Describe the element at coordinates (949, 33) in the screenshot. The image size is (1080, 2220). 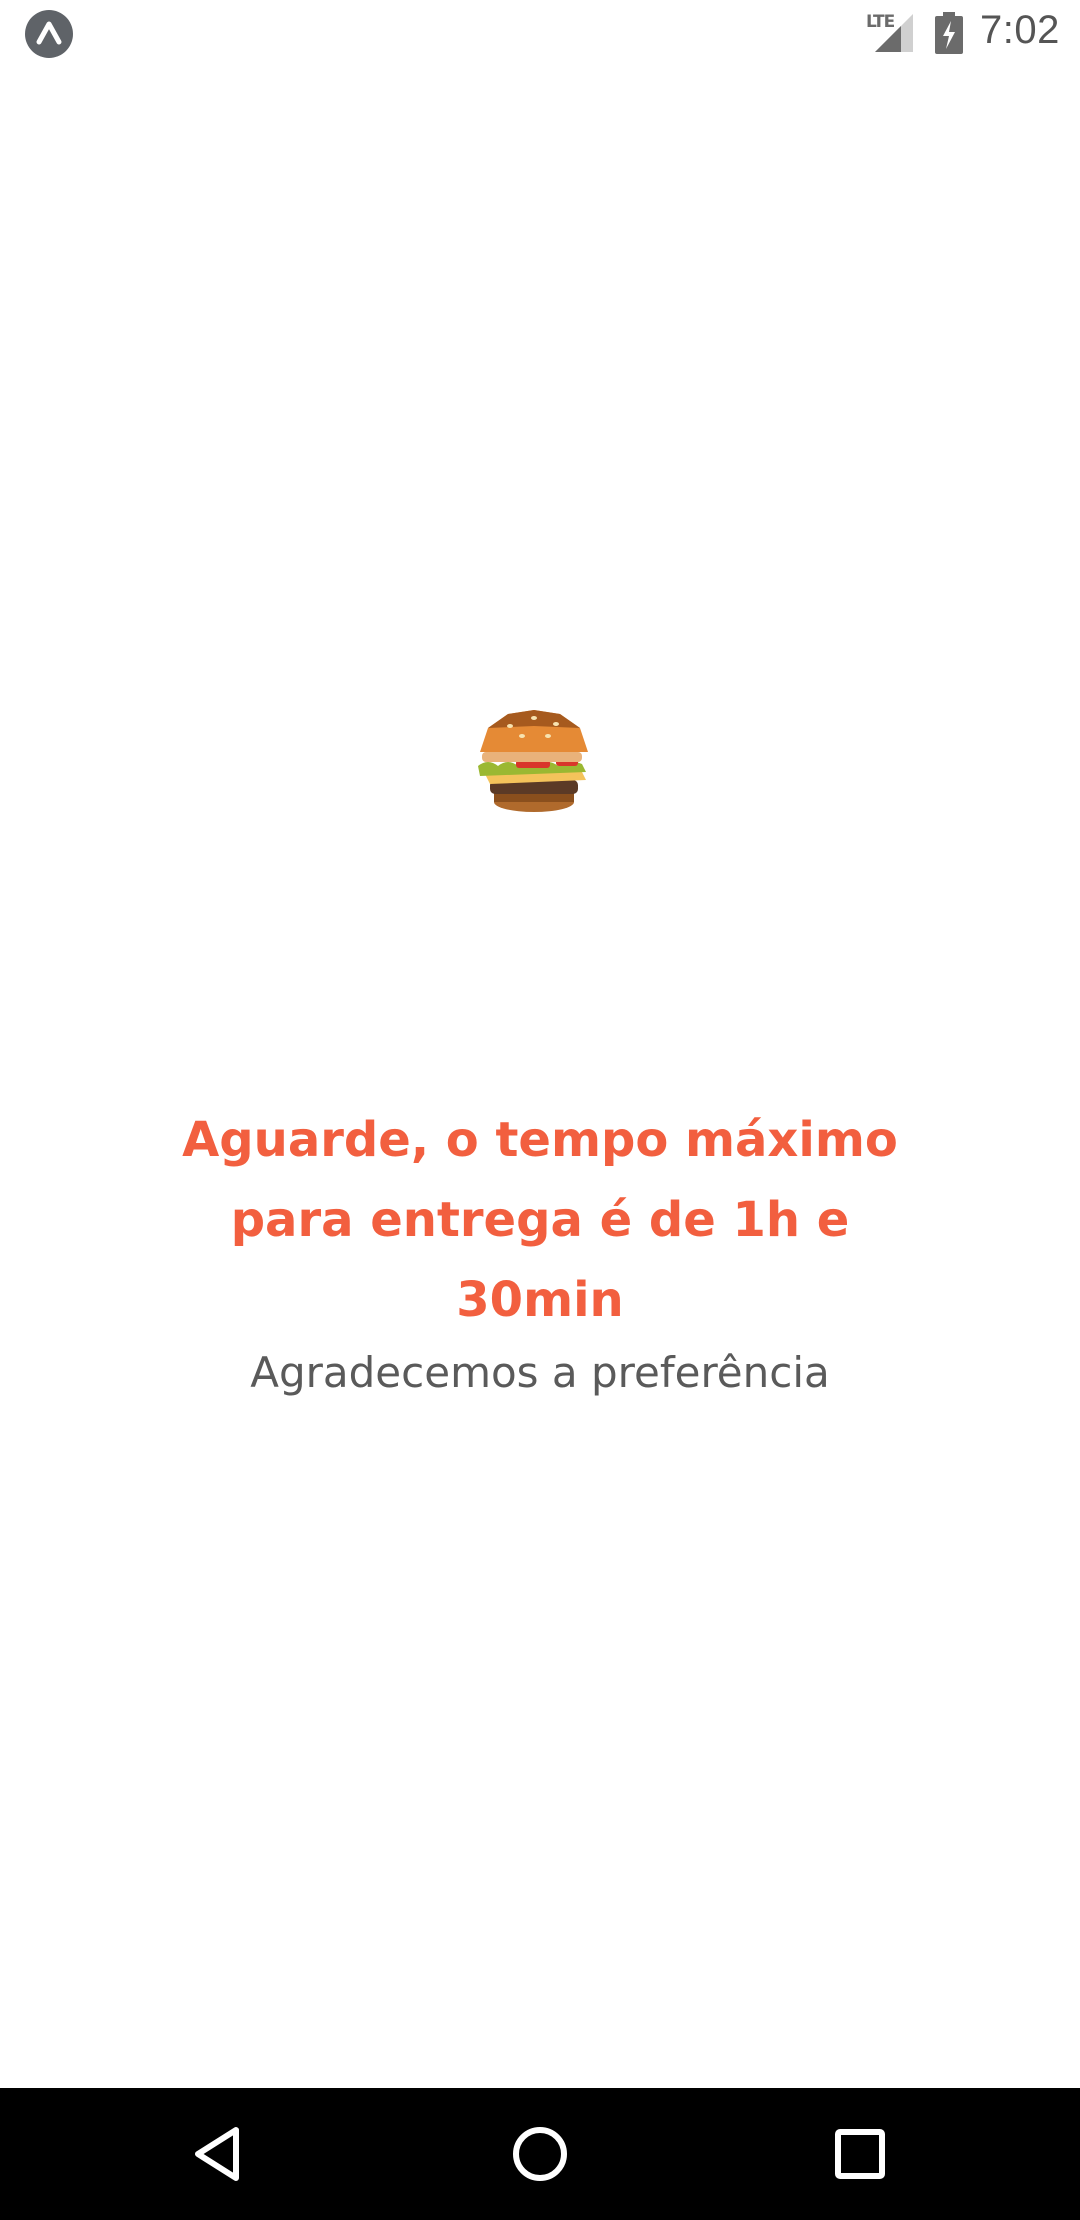
I see `battery-charging-icon` at that location.